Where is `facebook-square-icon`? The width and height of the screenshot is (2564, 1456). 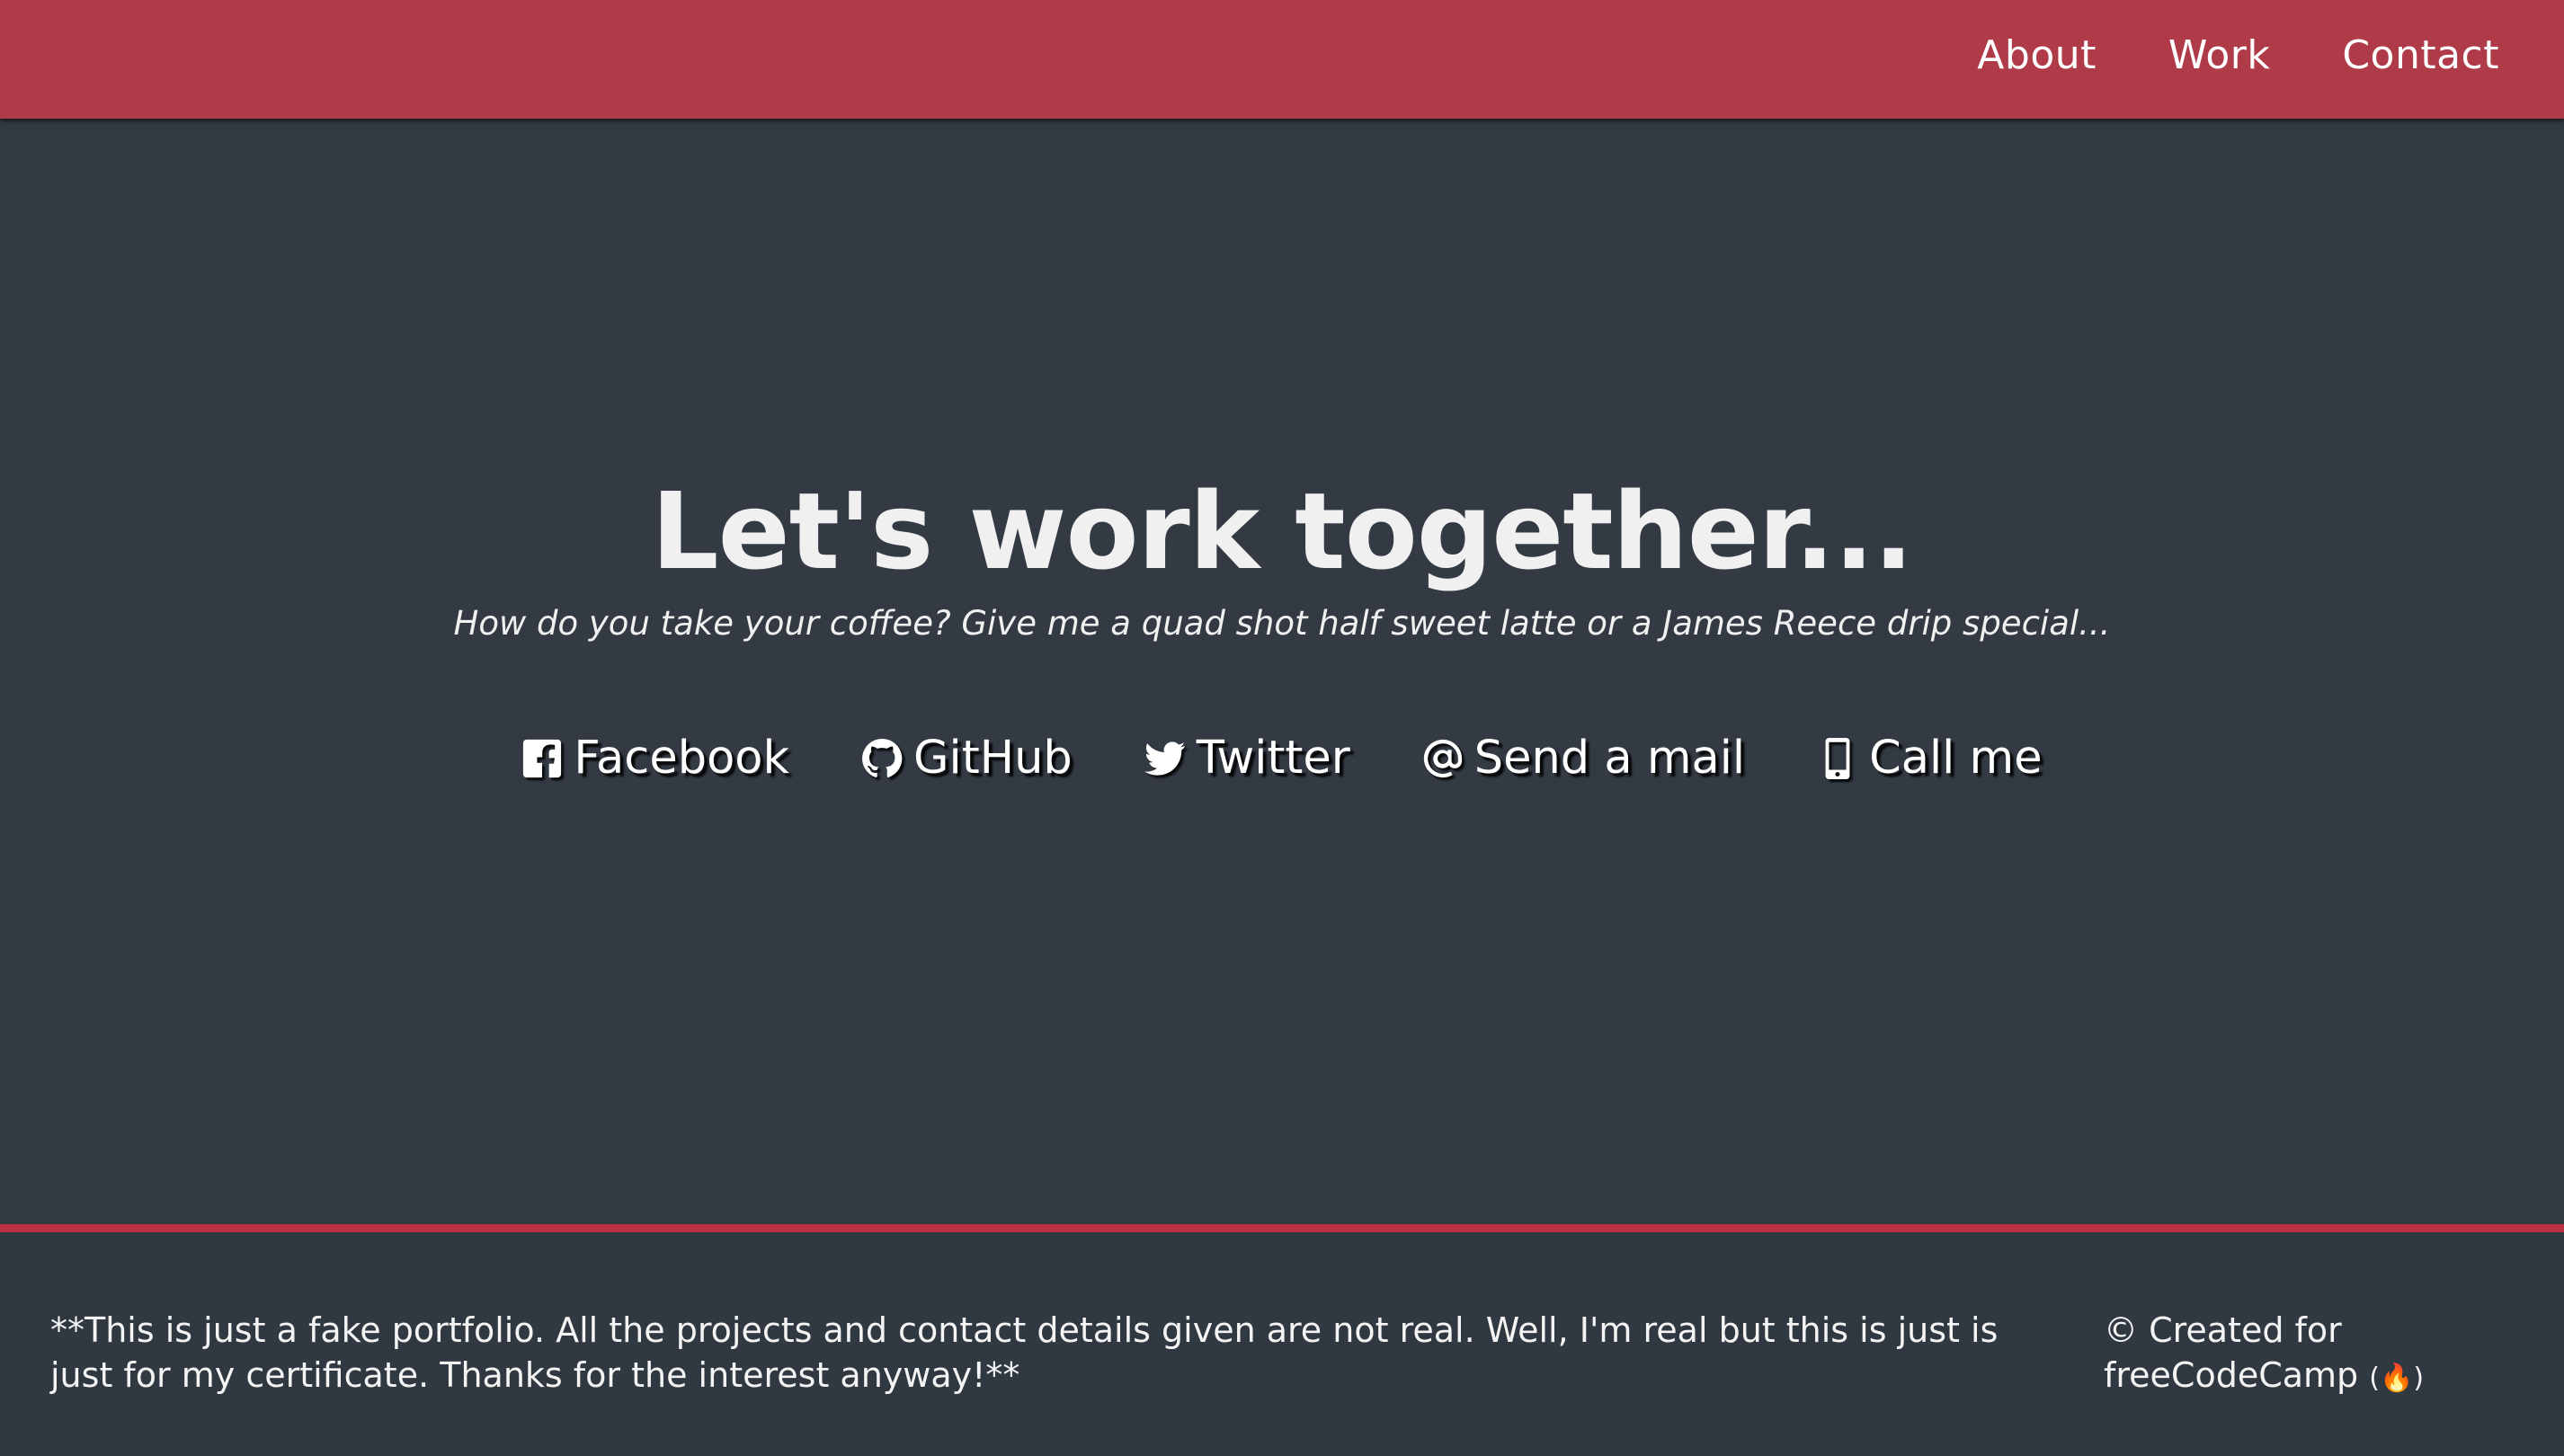 facebook-square-icon is located at coordinates (542, 758).